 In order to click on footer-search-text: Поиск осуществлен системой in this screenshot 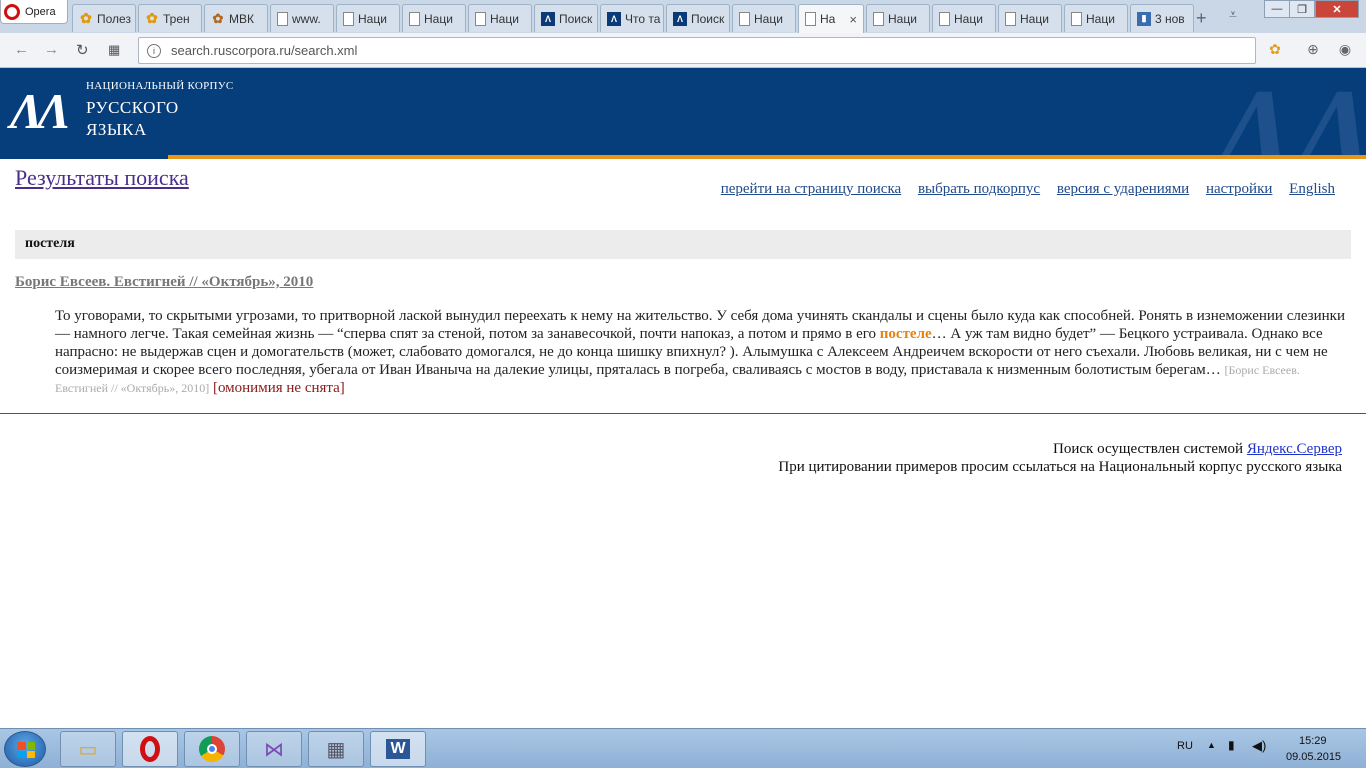, I will do `click(1150, 449)`.